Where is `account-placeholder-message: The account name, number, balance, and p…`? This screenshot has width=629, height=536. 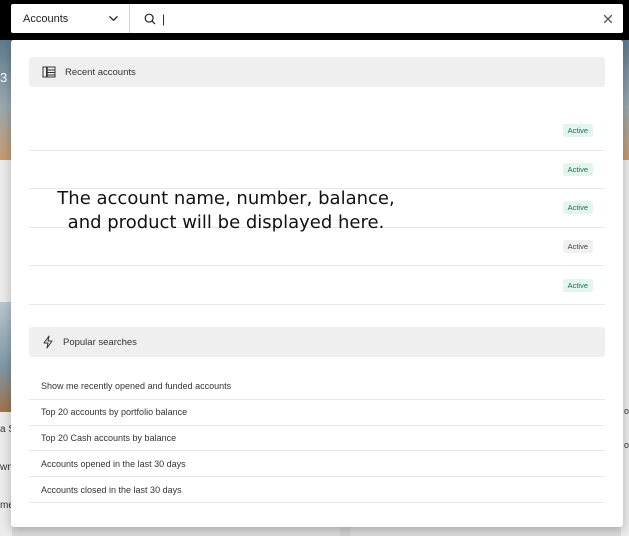
account-placeholder-message: The account name, number, balance, and p… is located at coordinates (226, 210).